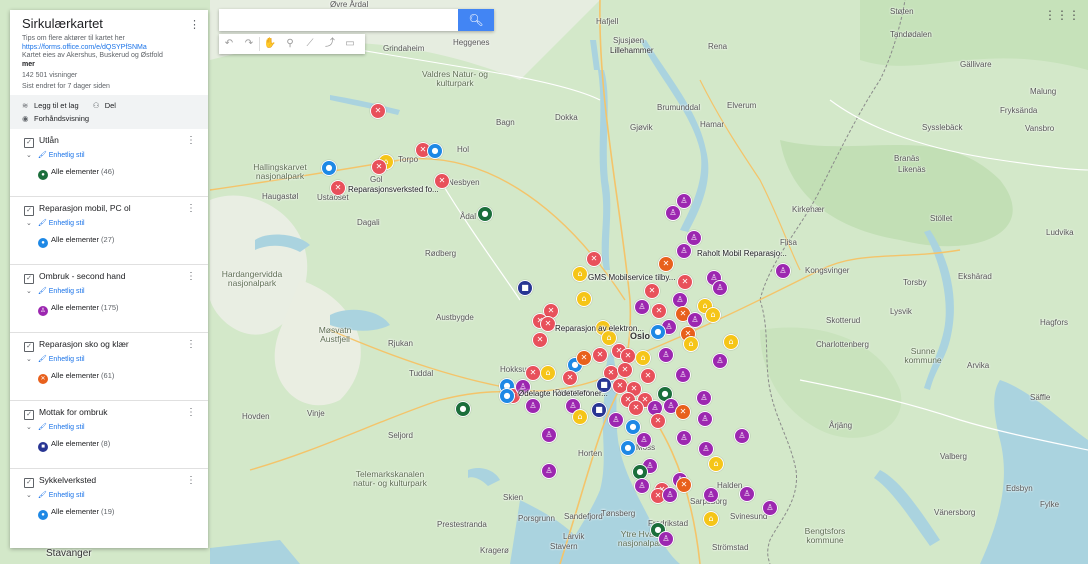 The image size is (1088, 564). Describe the element at coordinates (109, 118) in the screenshot. I see `preview-button: ◉ Forhåndsvisning` at that location.